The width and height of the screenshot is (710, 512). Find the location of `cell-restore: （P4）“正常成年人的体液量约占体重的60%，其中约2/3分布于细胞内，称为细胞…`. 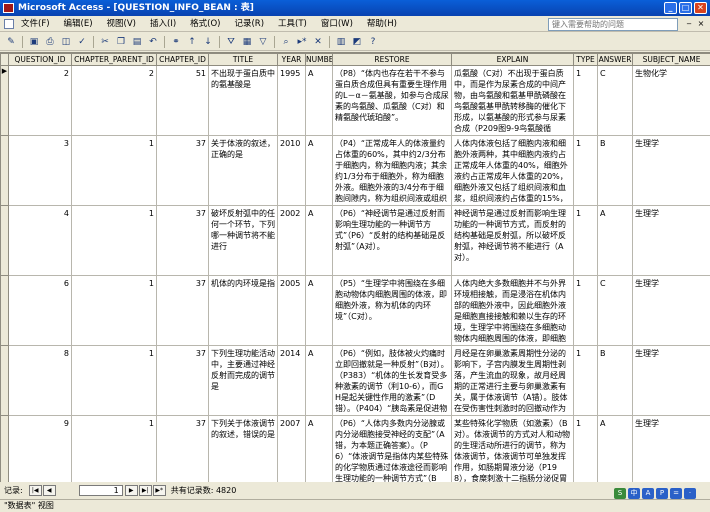

cell-restore: （P4）“正常成年人的体液量约占体重的60%，其中约2/3分布于细胞内，称为细胞… is located at coordinates (392, 170).